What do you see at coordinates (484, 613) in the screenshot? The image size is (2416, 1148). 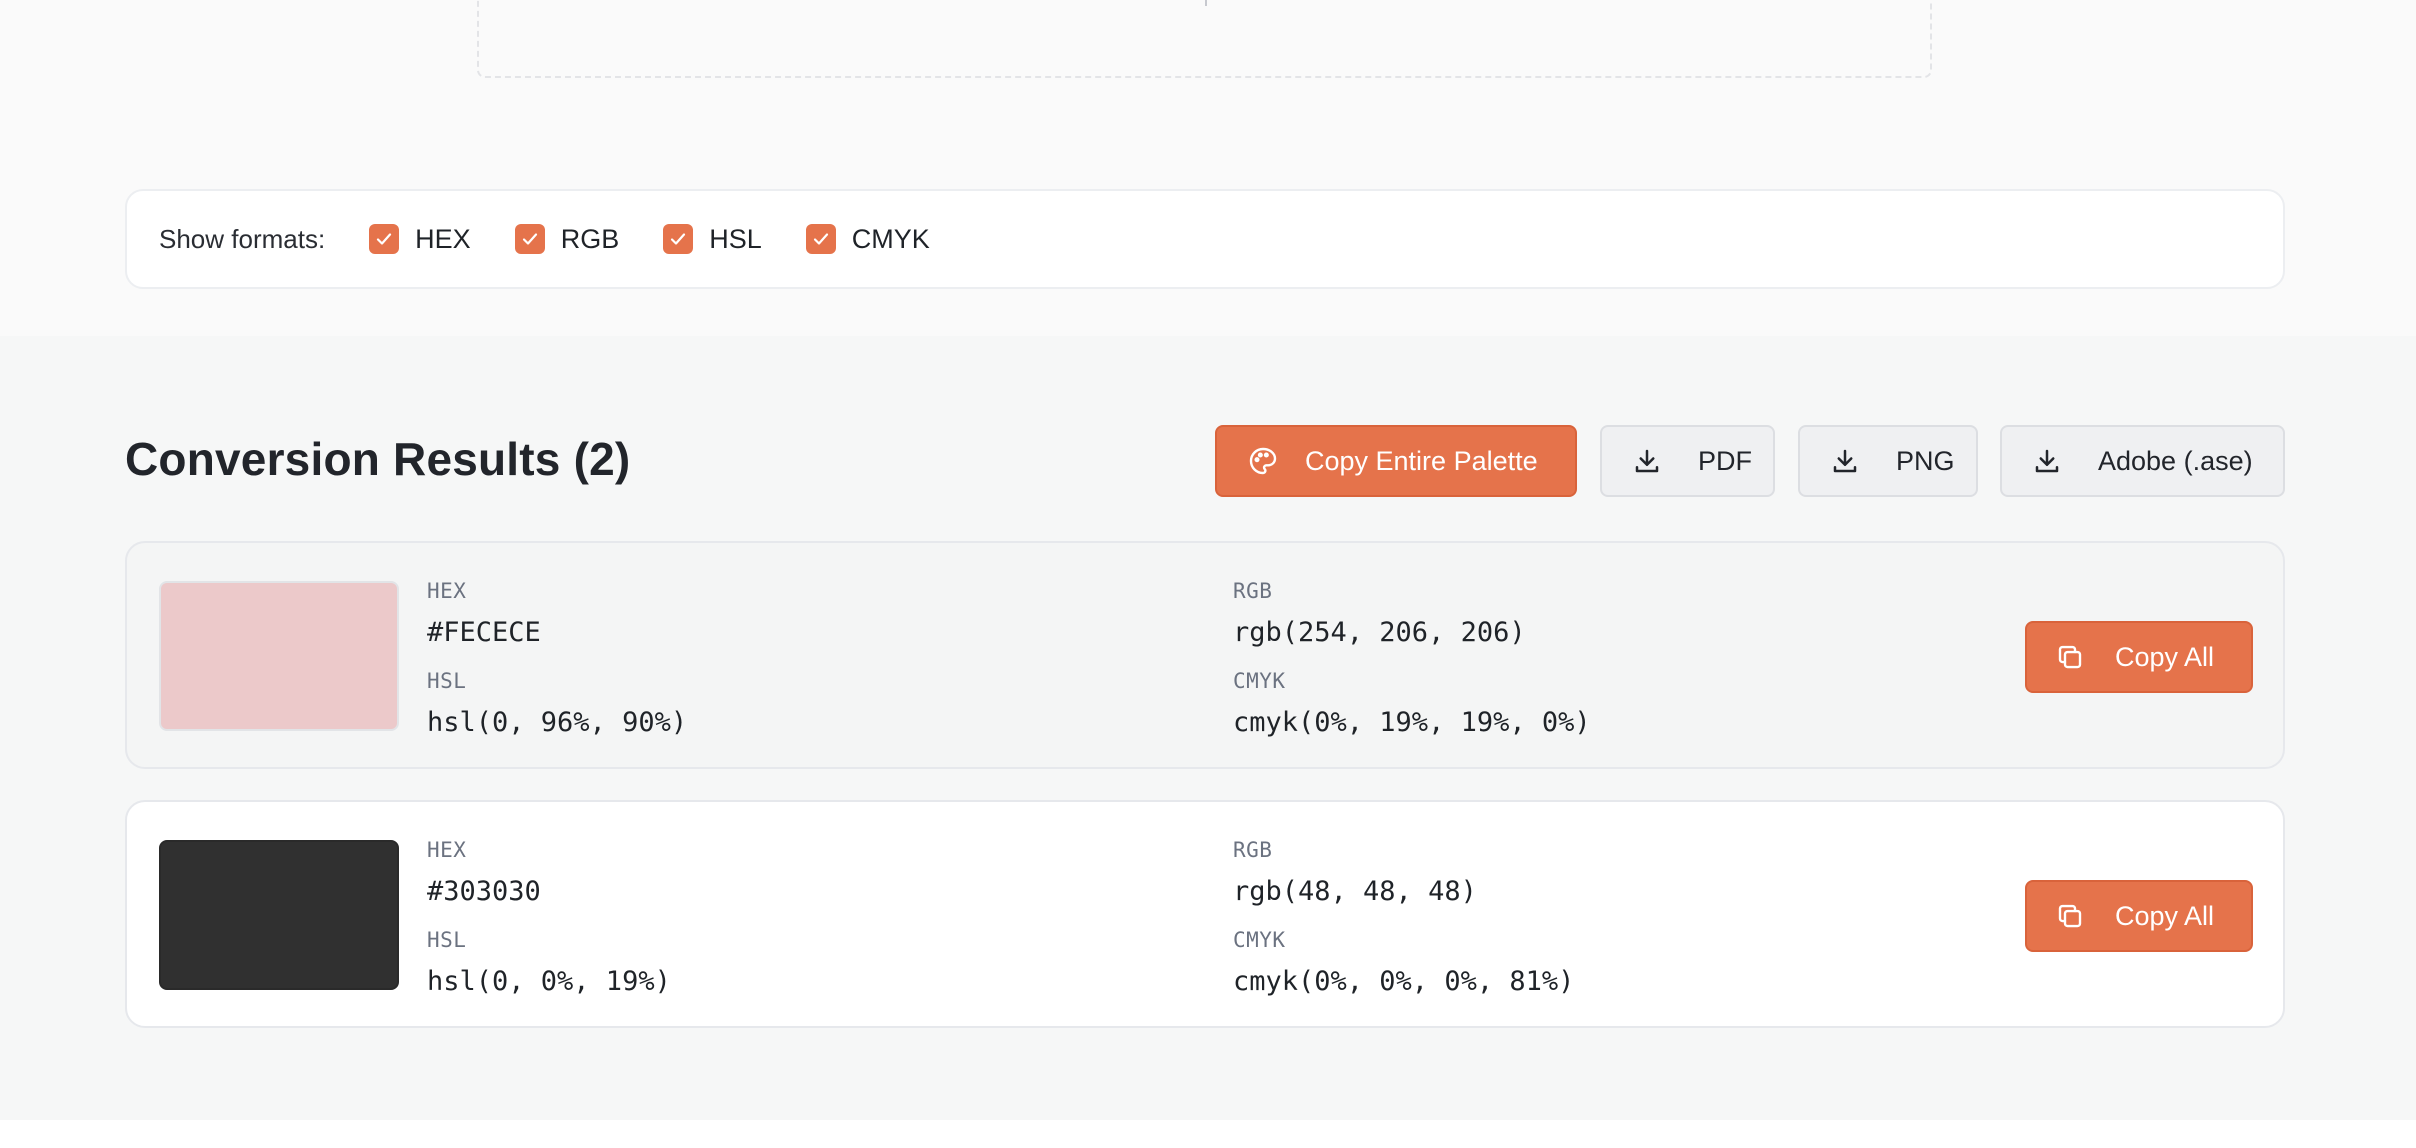 I see `hex-block: HEX #FECECE` at bounding box center [484, 613].